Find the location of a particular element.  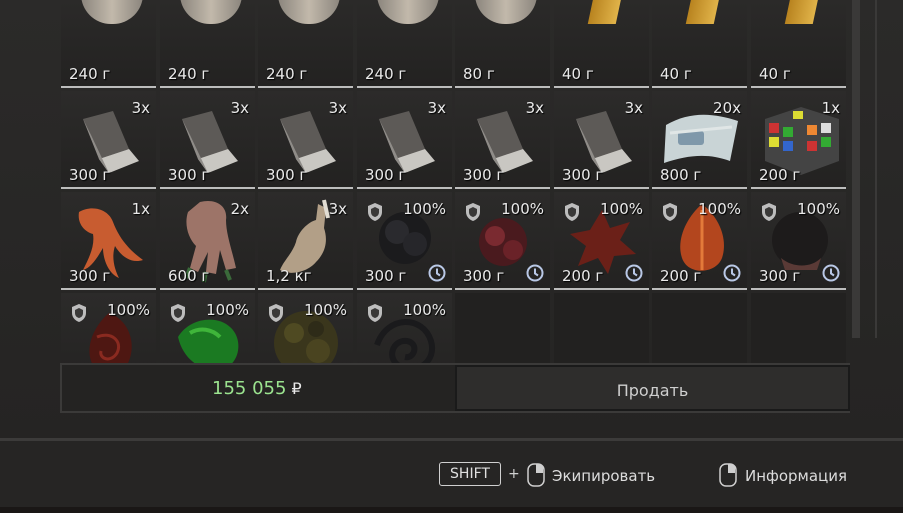

bottom-strip is located at coordinates (451, 510).